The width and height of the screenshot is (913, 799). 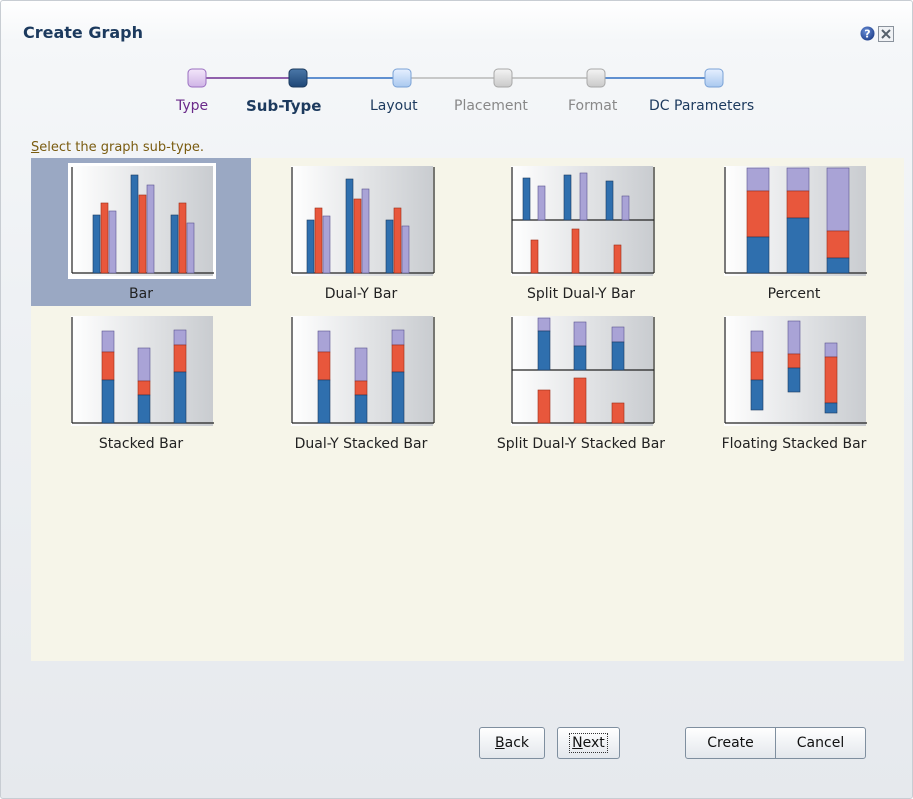 What do you see at coordinates (284, 106) in the screenshot?
I see `step-sub-type: Sub-Type` at bounding box center [284, 106].